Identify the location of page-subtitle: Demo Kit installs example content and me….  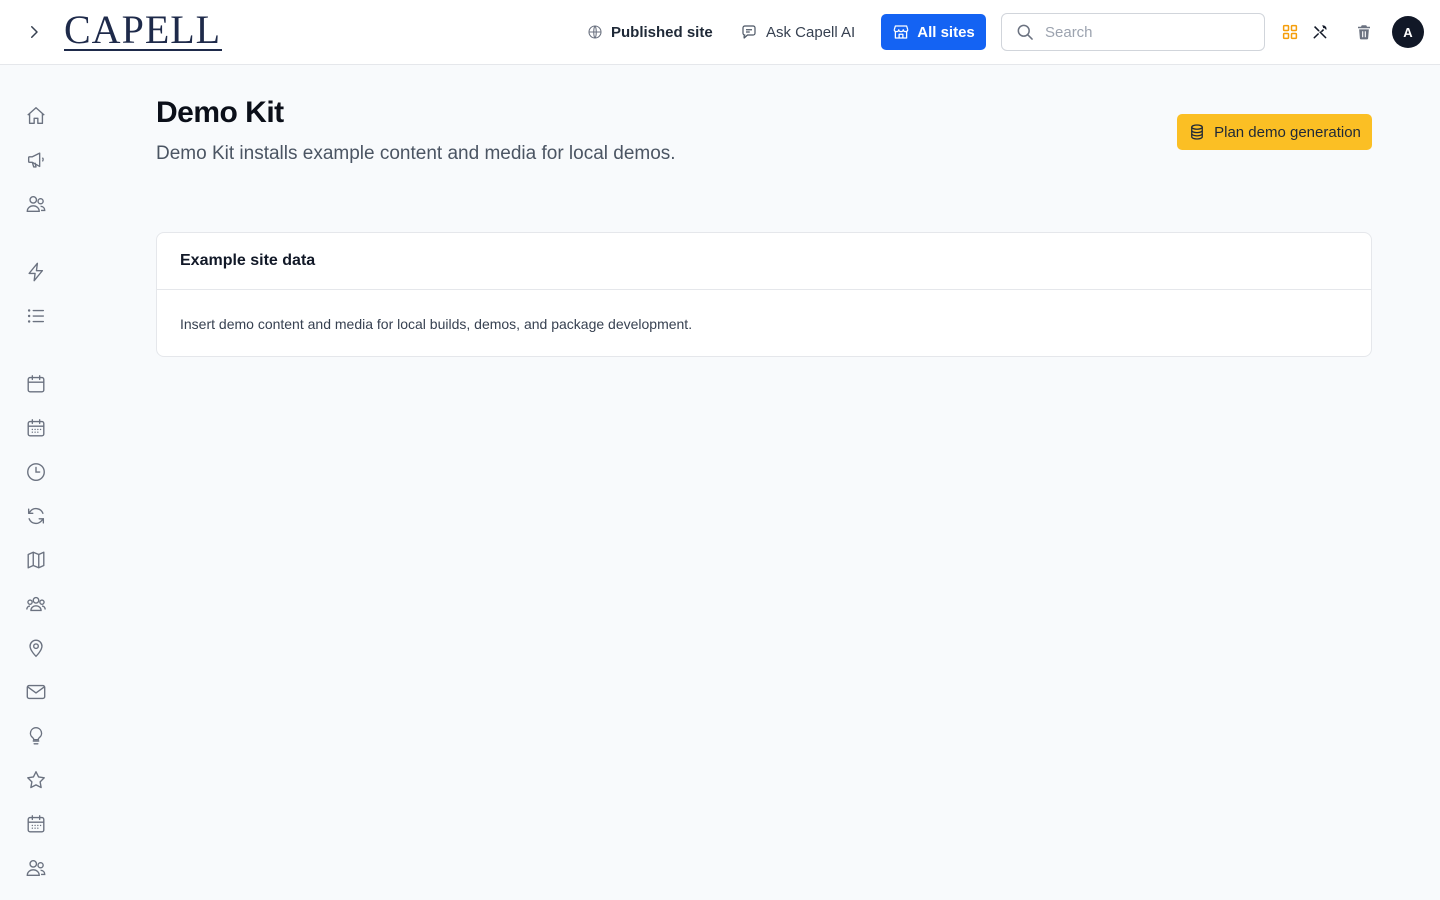
(416, 153).